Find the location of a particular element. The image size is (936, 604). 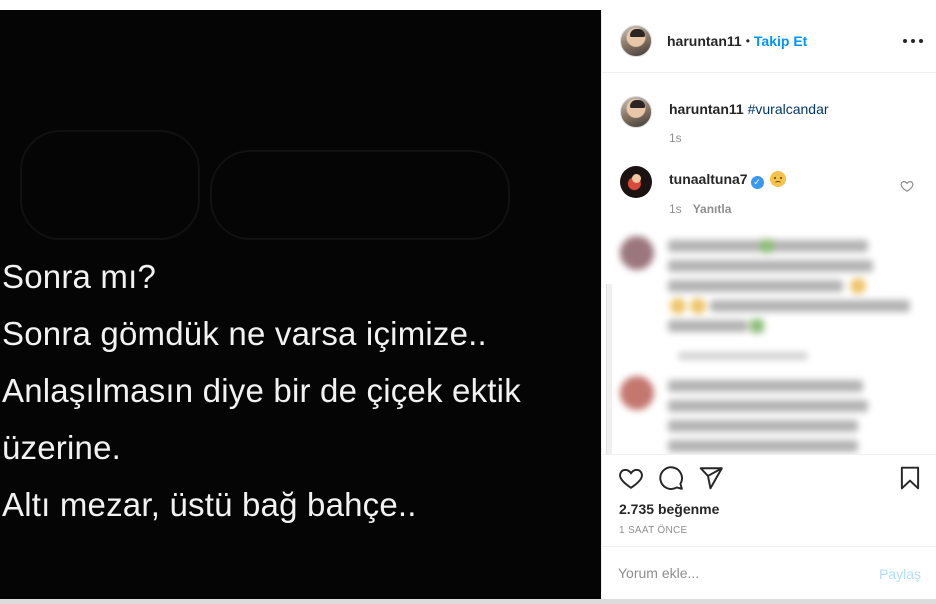

post-actions: 2.735 beğenme 1 SAAT ÖNCE is located at coordinates (769, 500).